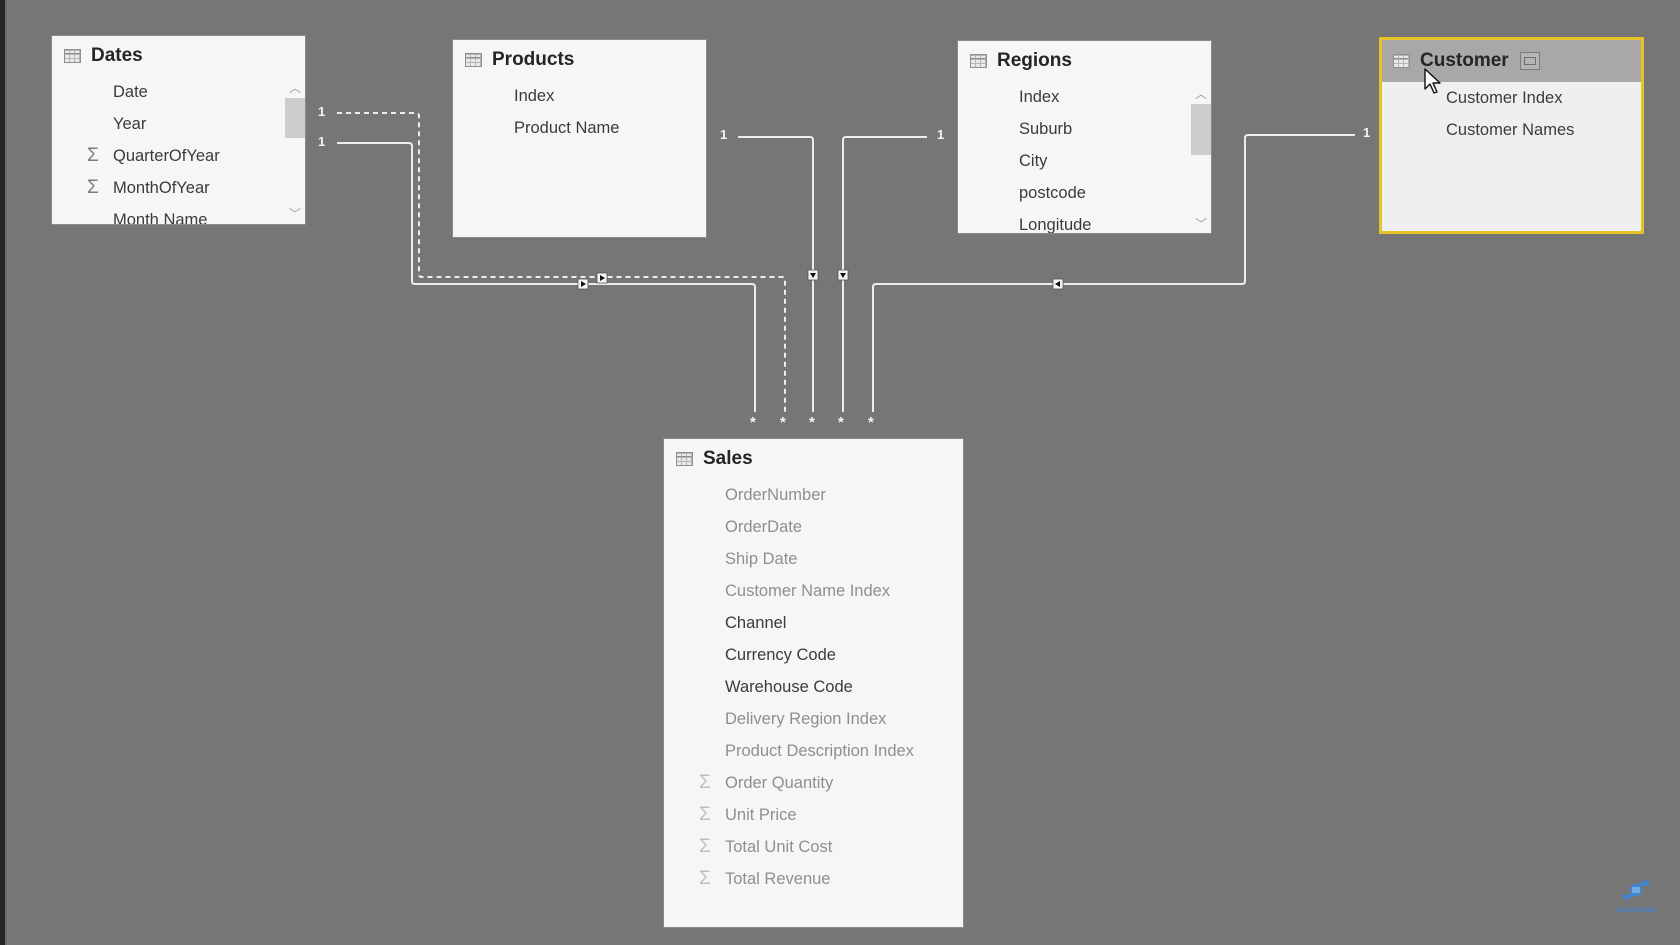 The width and height of the screenshot is (1680, 945). Describe the element at coordinates (779, 847) in the screenshot. I see `field-name: Total Unit Cost` at that location.